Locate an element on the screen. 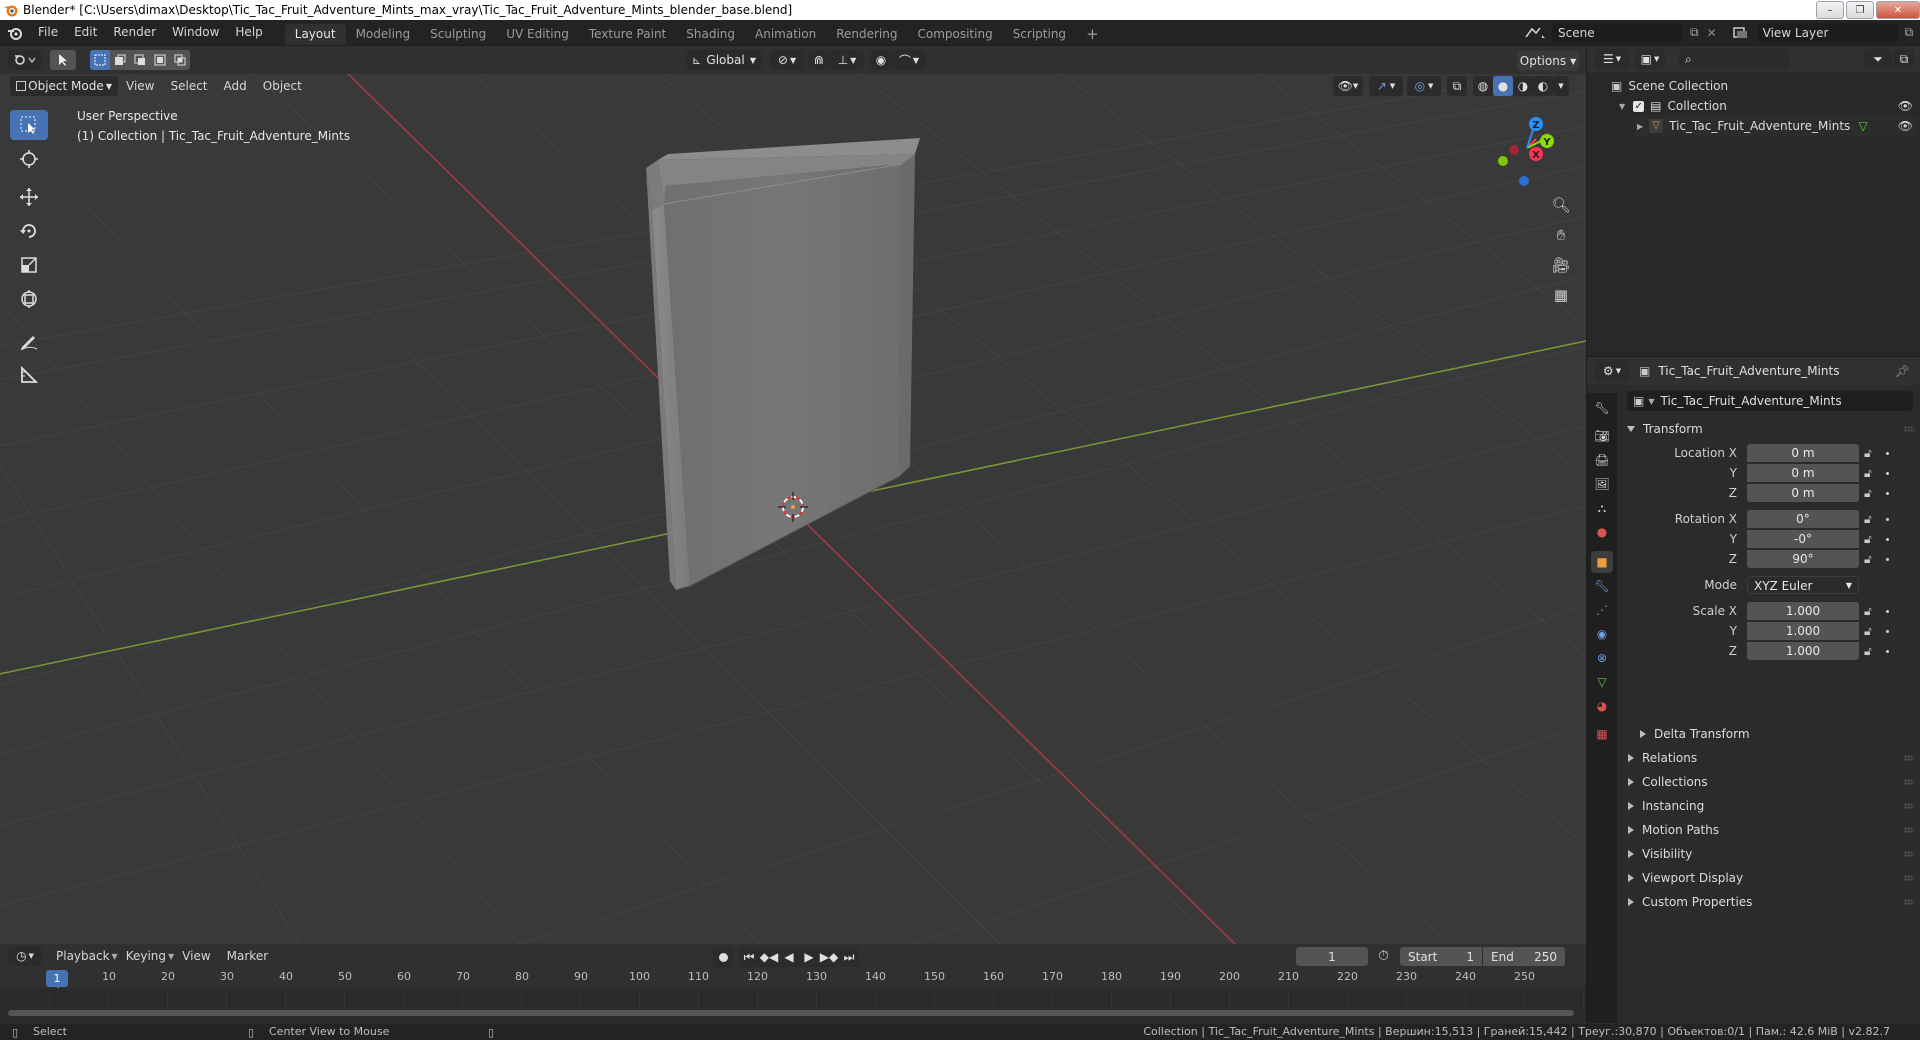 The image size is (1920, 1040). tool-rotate is located at coordinates (29, 231).